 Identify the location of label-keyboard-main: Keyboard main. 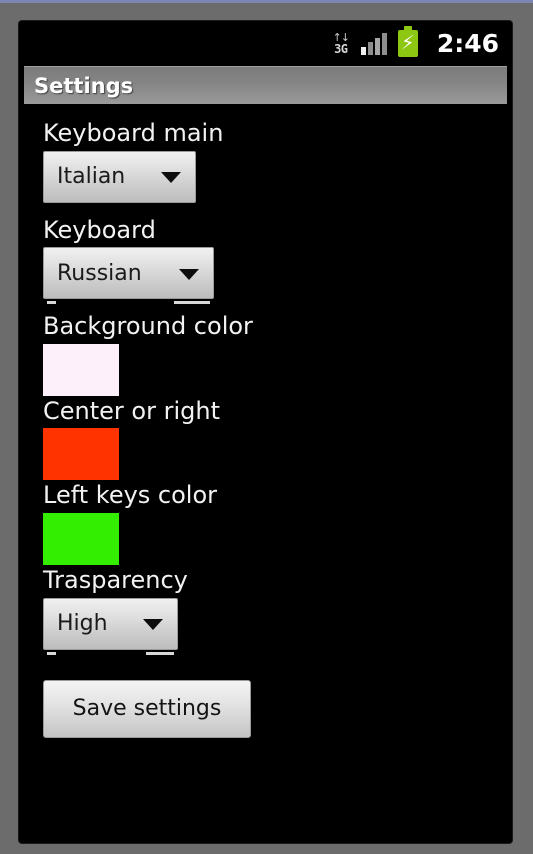
(133, 133).